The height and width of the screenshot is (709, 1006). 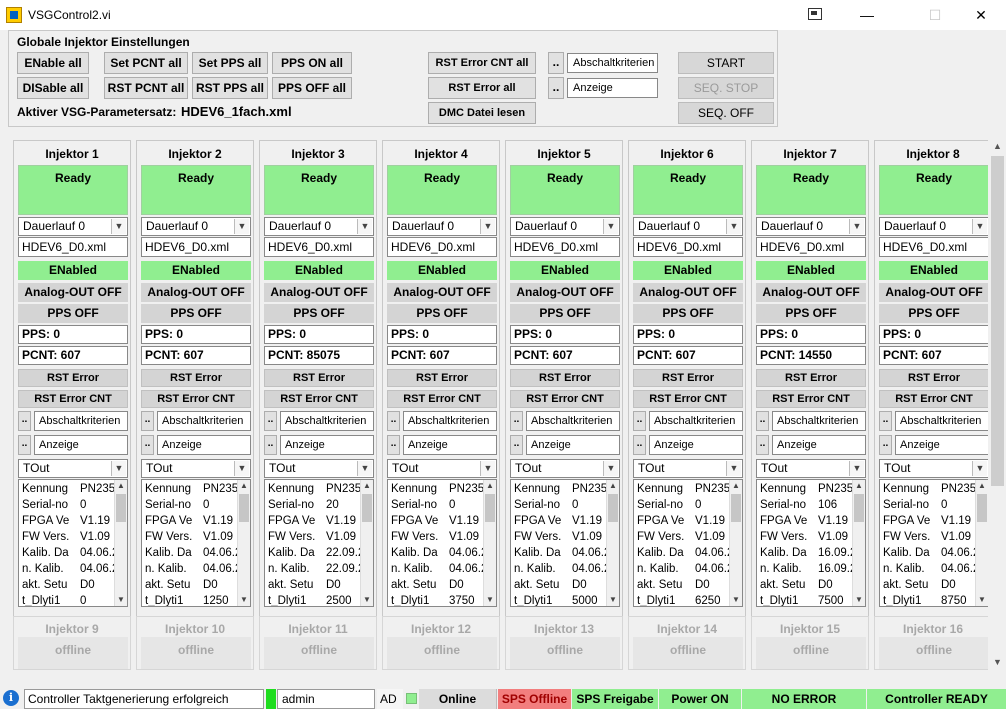 I want to click on rst-pcnt-all-button: RST PCNT all, so click(x=146, y=88).